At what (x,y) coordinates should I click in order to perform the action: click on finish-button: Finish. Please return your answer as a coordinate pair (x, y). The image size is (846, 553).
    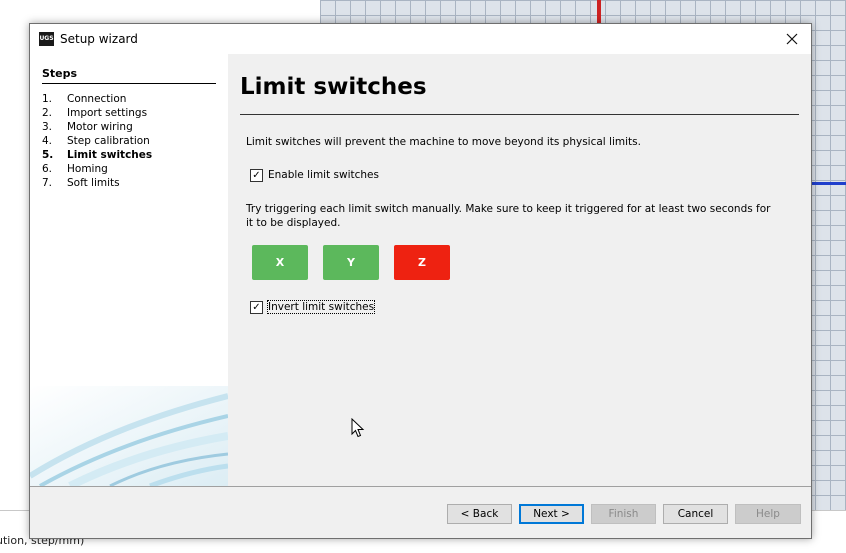
    Looking at the image, I should click on (623, 514).